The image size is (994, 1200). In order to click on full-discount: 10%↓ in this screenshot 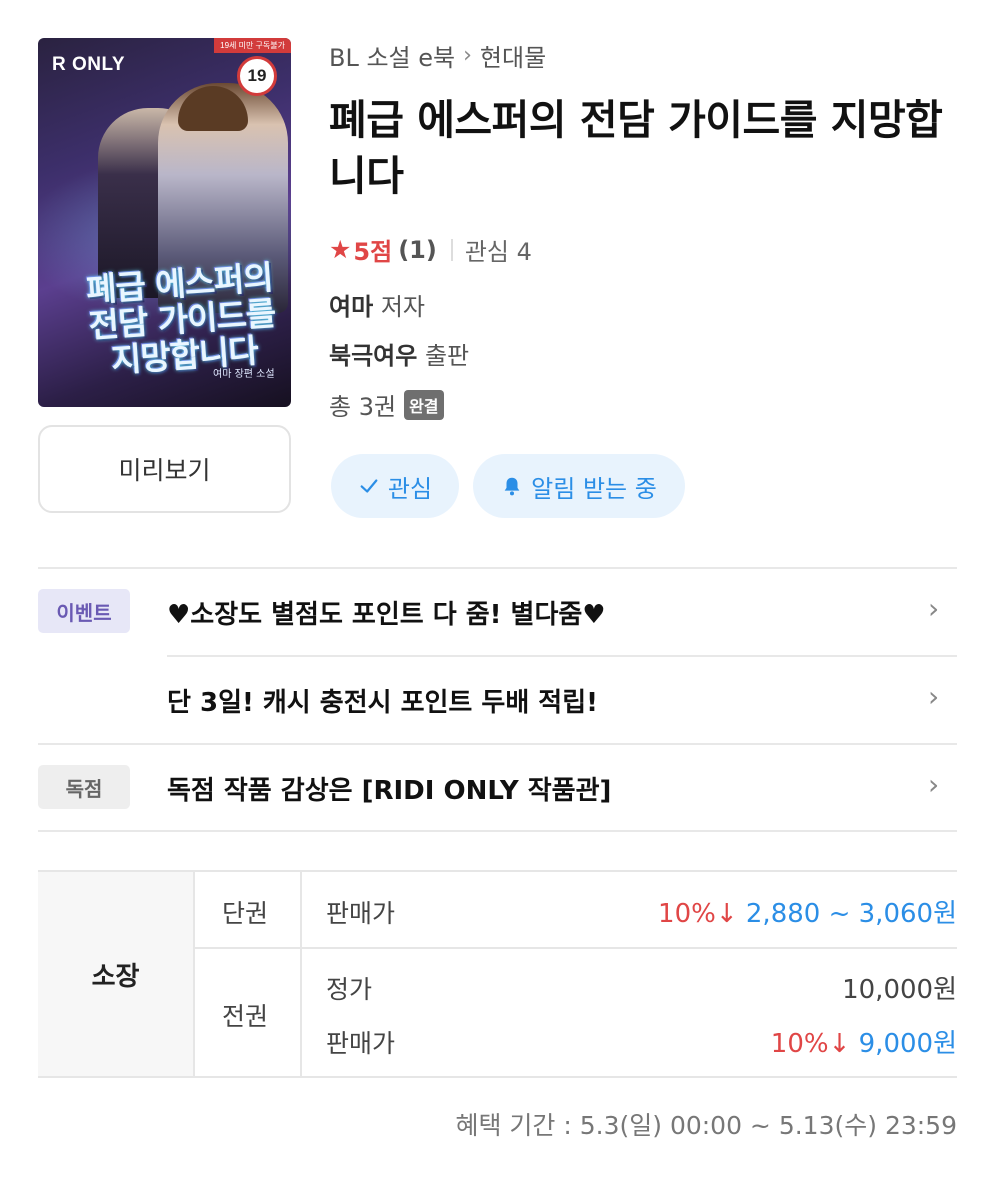, I will do `click(810, 1044)`.